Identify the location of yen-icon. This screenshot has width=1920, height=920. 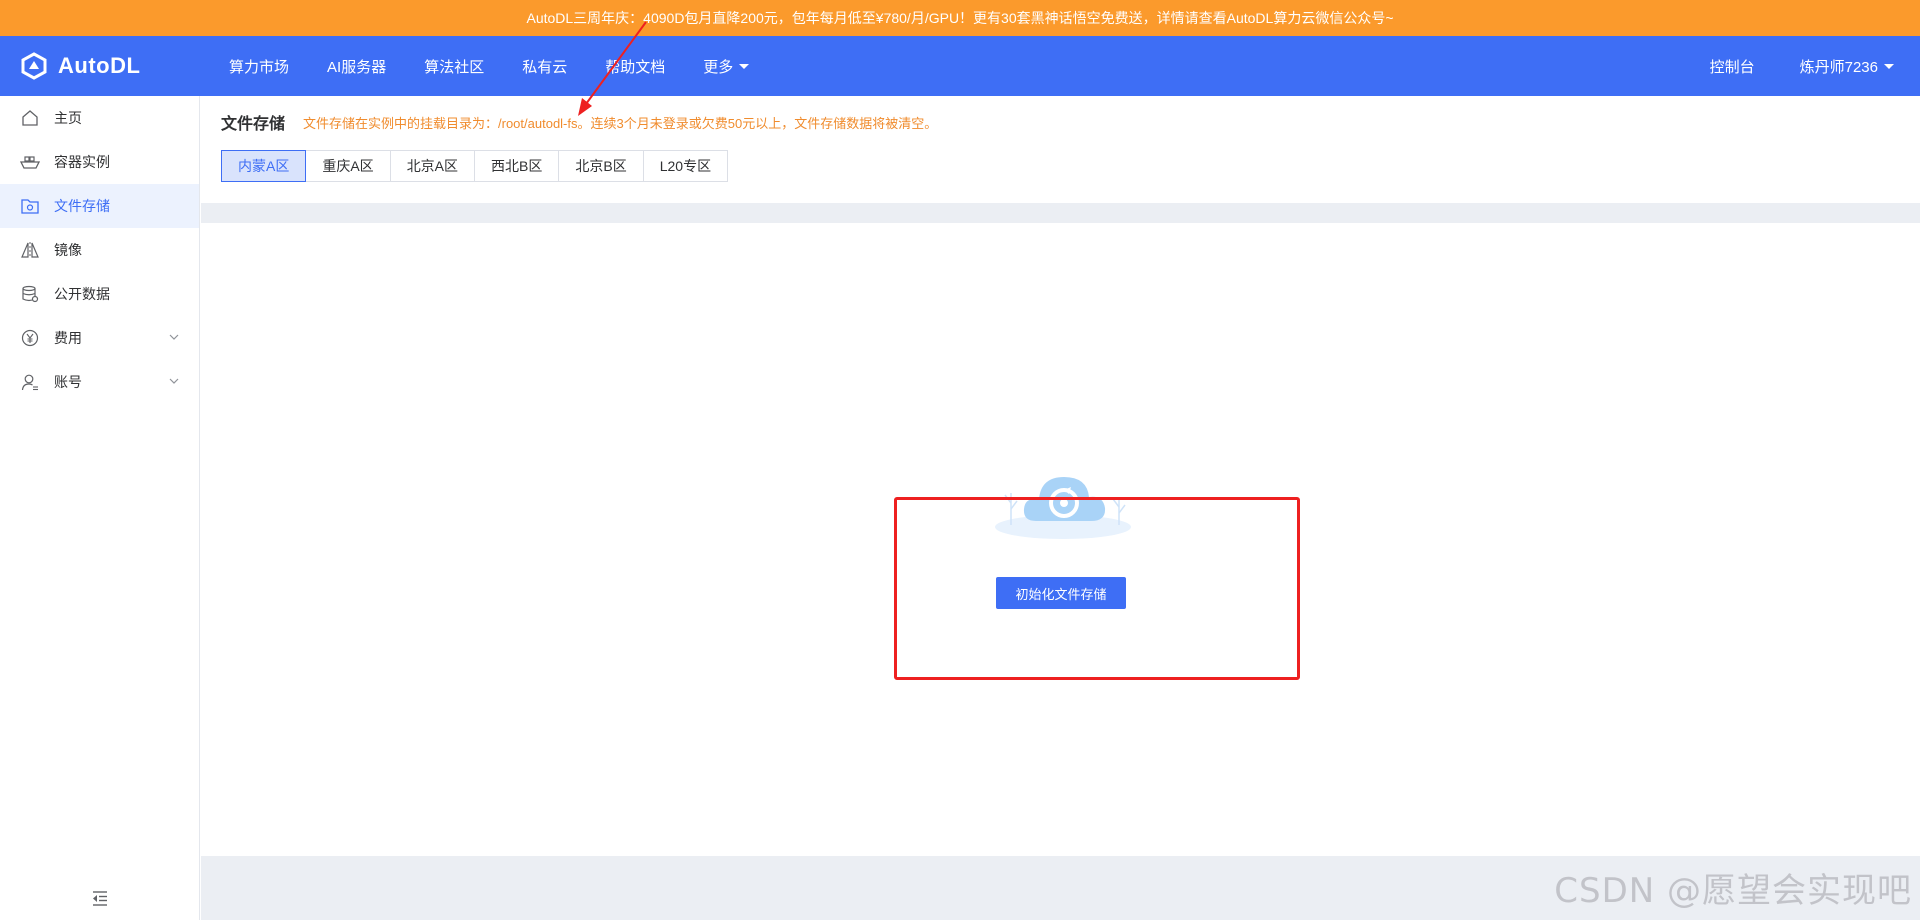
(30, 338).